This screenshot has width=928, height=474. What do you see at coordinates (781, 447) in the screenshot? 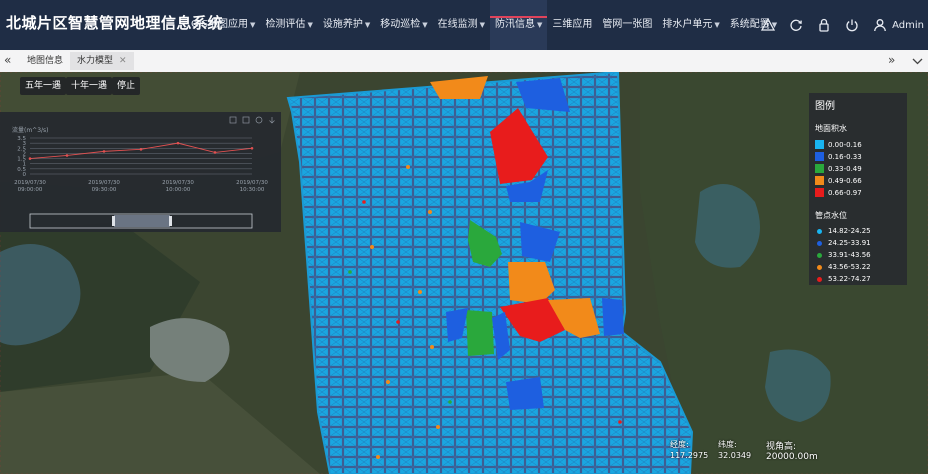
I see `view-height-label: 视角高:` at bounding box center [781, 447].